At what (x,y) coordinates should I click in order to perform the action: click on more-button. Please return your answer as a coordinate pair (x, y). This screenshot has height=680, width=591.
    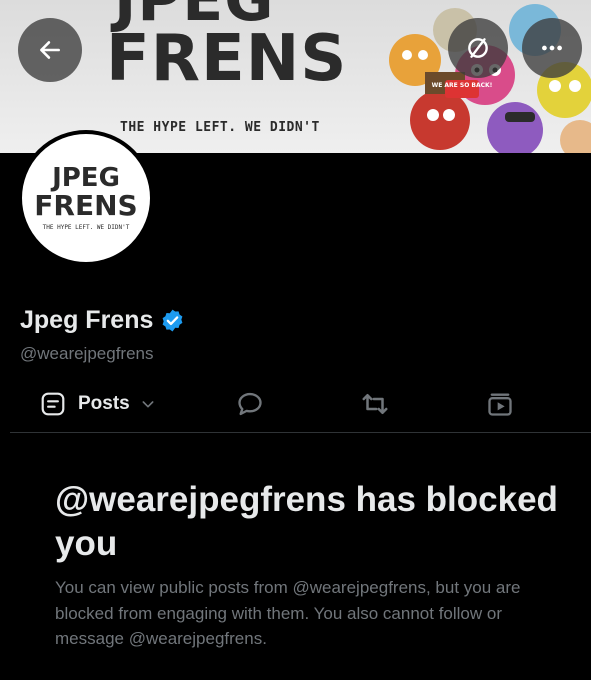
    Looking at the image, I should click on (552, 48).